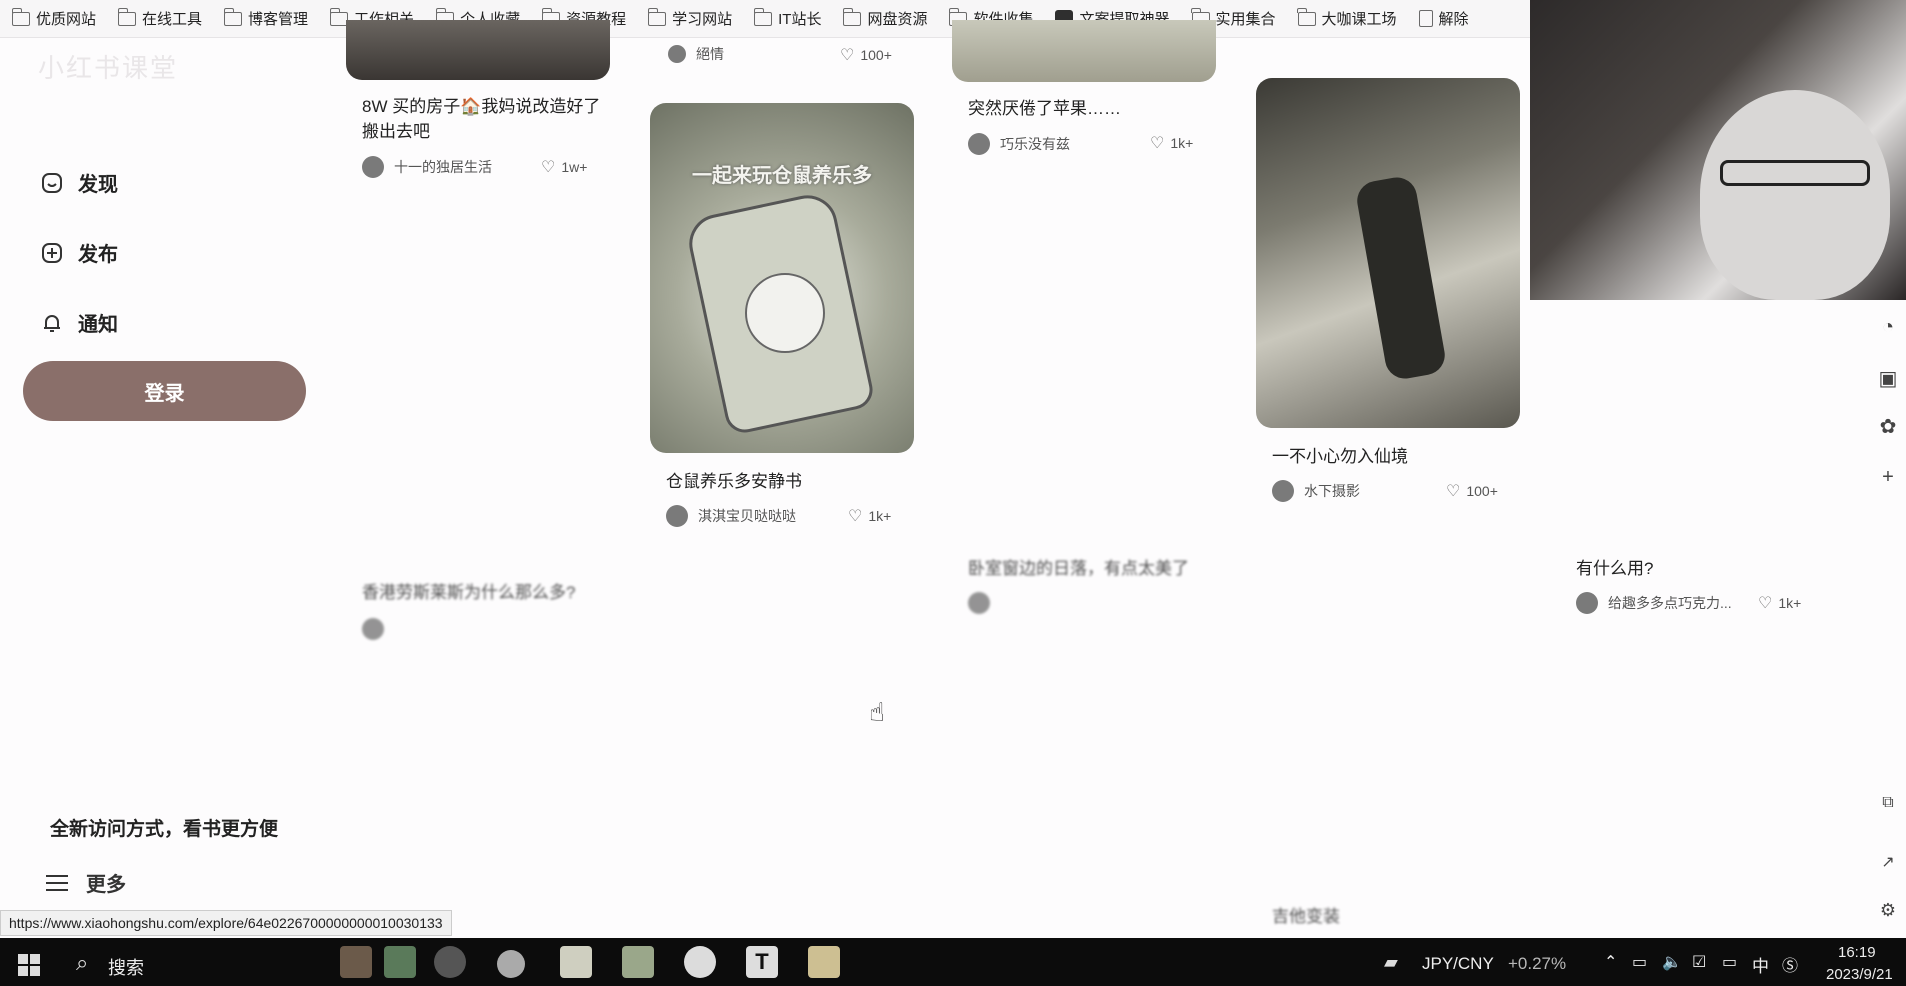 The height and width of the screenshot is (986, 1906). I want to click on bookmark-item: 博客管理, so click(266, 18).